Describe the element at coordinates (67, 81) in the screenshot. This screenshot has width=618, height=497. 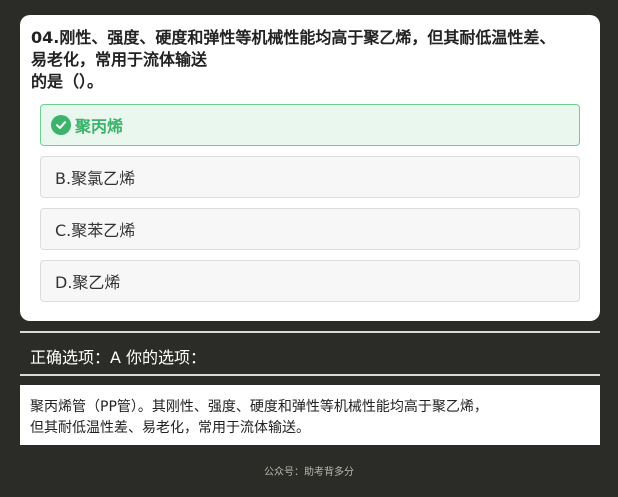
I see `question-line-3: 的是（）。` at that location.